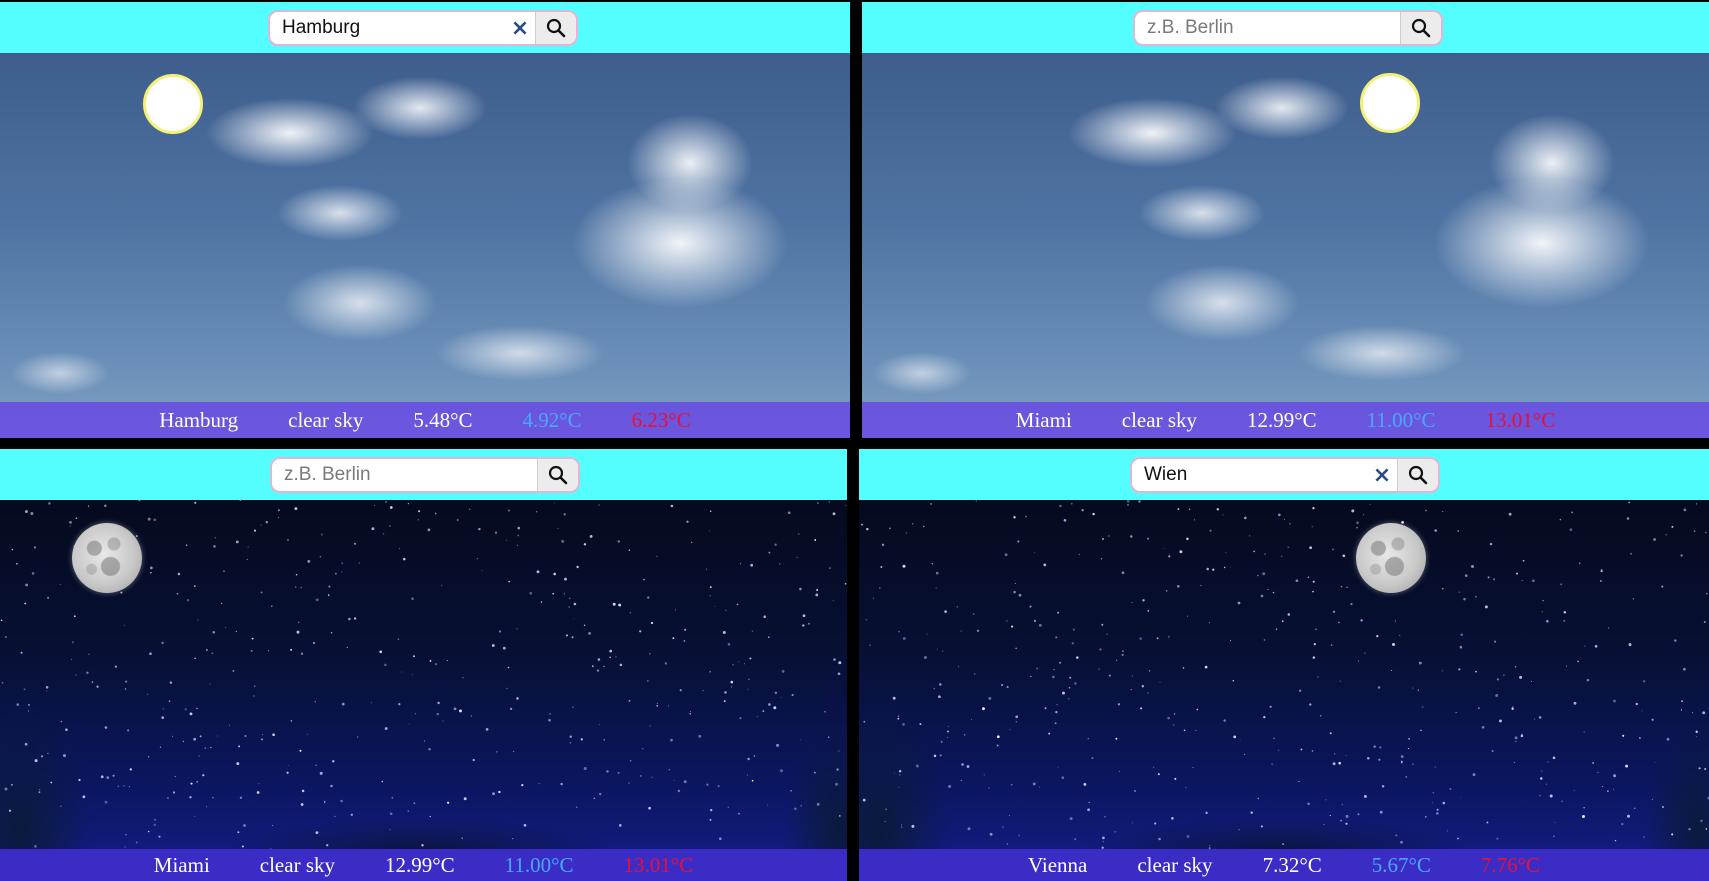 The image size is (1709, 881). I want to click on search-bar-area, so click(1285, 27).